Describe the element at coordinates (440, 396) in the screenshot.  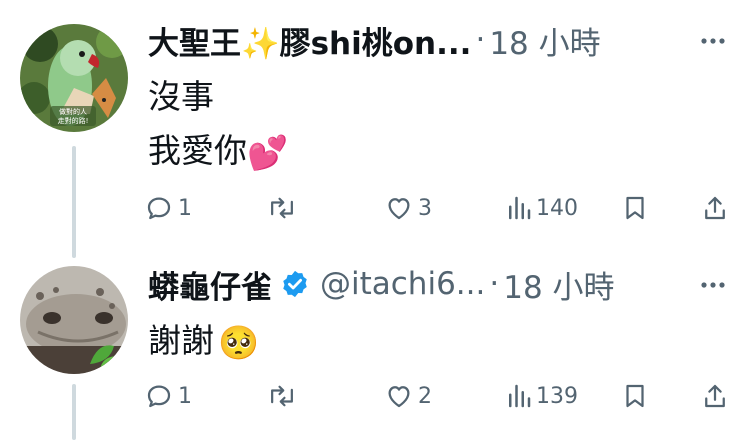
I see `action-bar: 1 2 139` at that location.